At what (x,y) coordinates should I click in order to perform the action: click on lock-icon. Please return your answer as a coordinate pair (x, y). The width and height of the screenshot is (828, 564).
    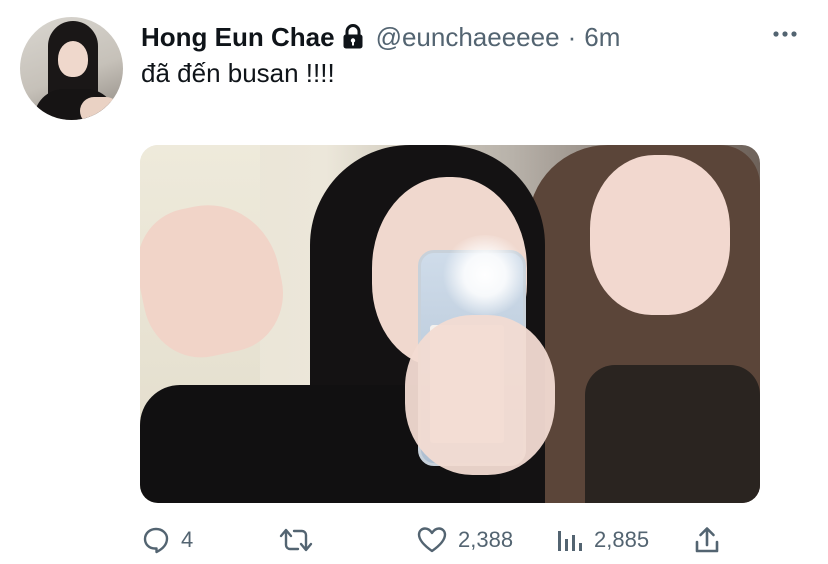
    Looking at the image, I should click on (353, 37).